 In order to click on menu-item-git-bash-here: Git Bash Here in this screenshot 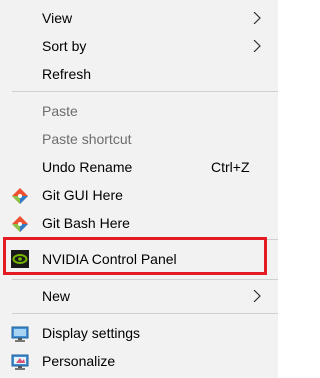, I will do `click(139, 223)`.